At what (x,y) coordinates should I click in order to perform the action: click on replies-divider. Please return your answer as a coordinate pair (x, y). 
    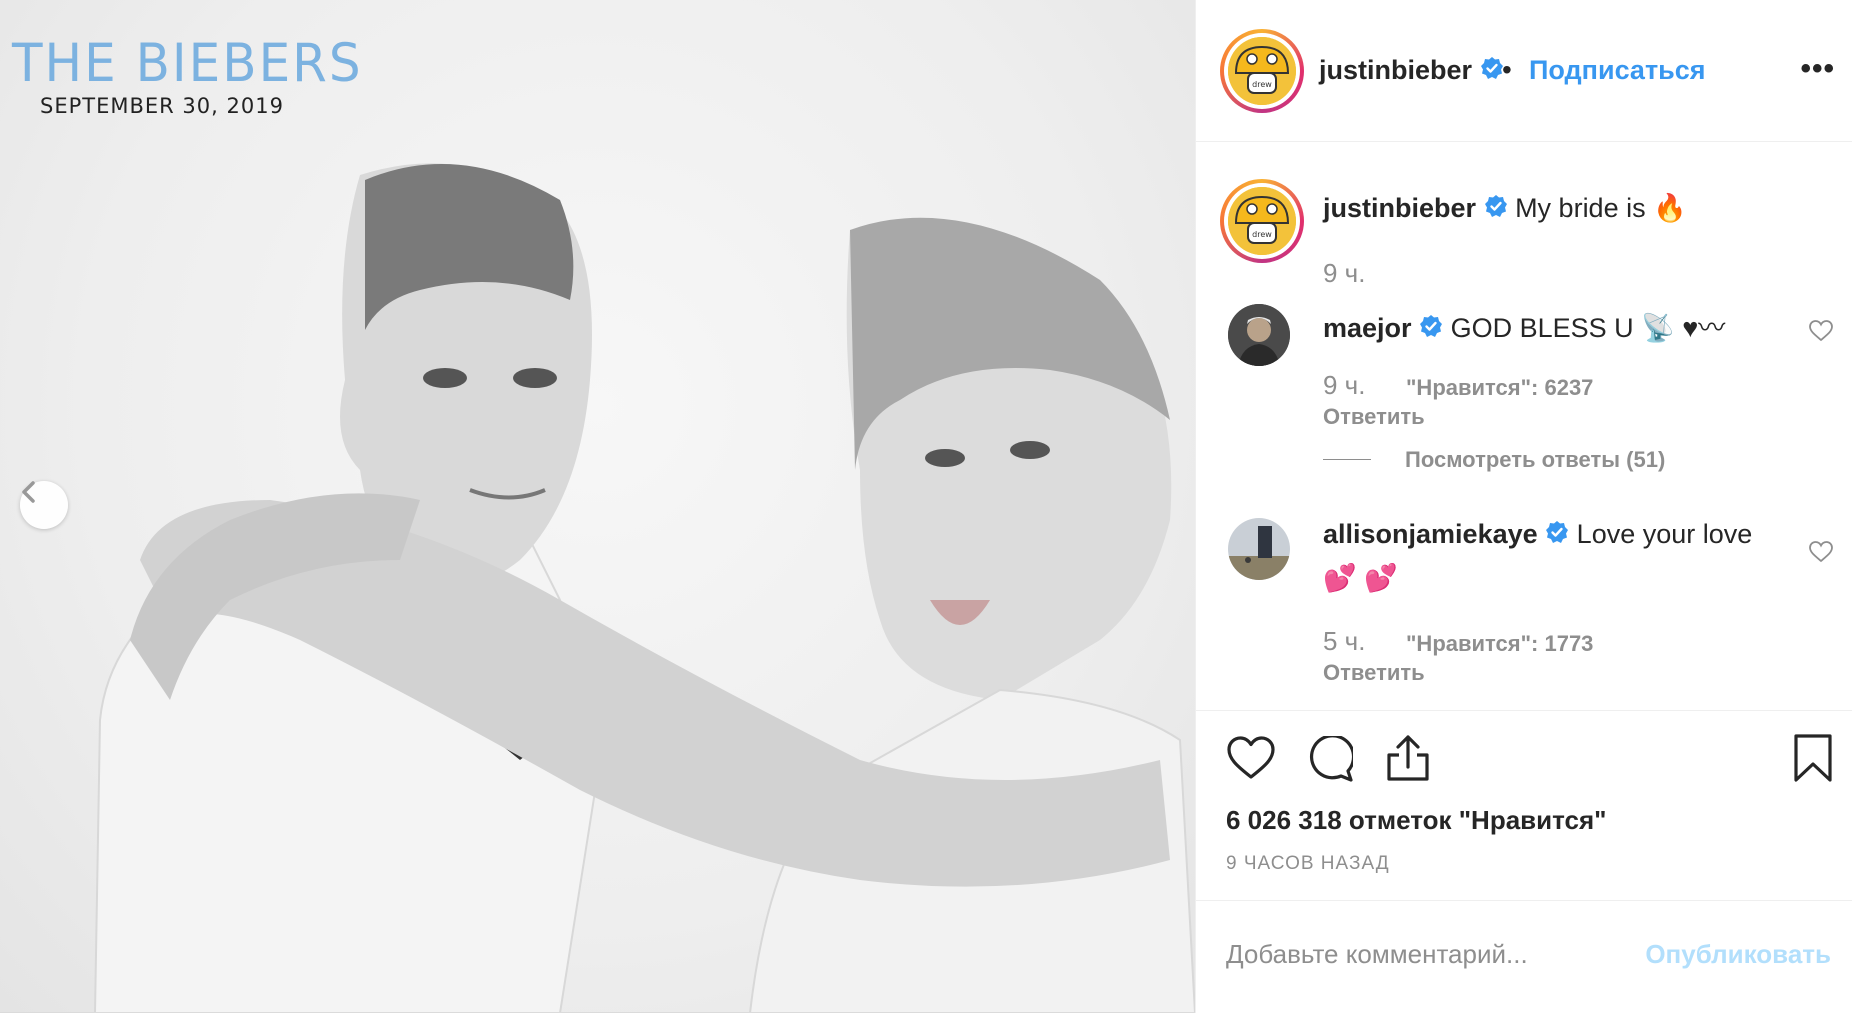
    Looking at the image, I should click on (1347, 459).